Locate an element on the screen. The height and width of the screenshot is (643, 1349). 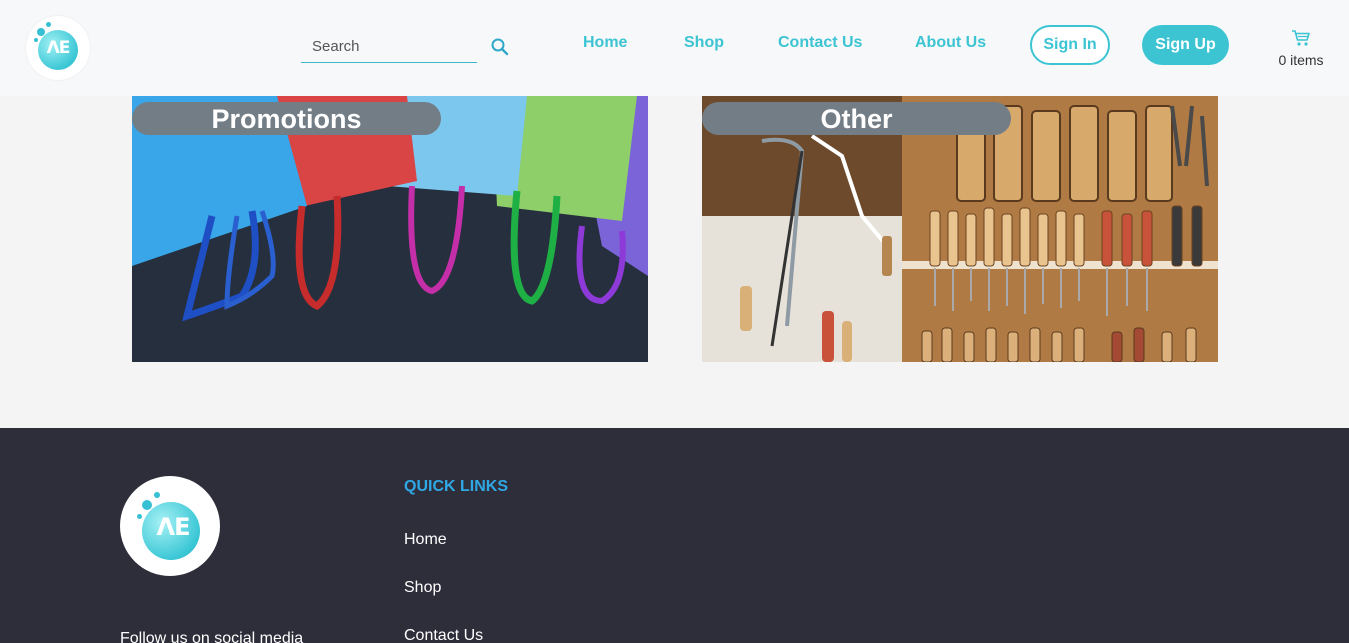
sign-up-button: Sign Up is located at coordinates (1185, 45).